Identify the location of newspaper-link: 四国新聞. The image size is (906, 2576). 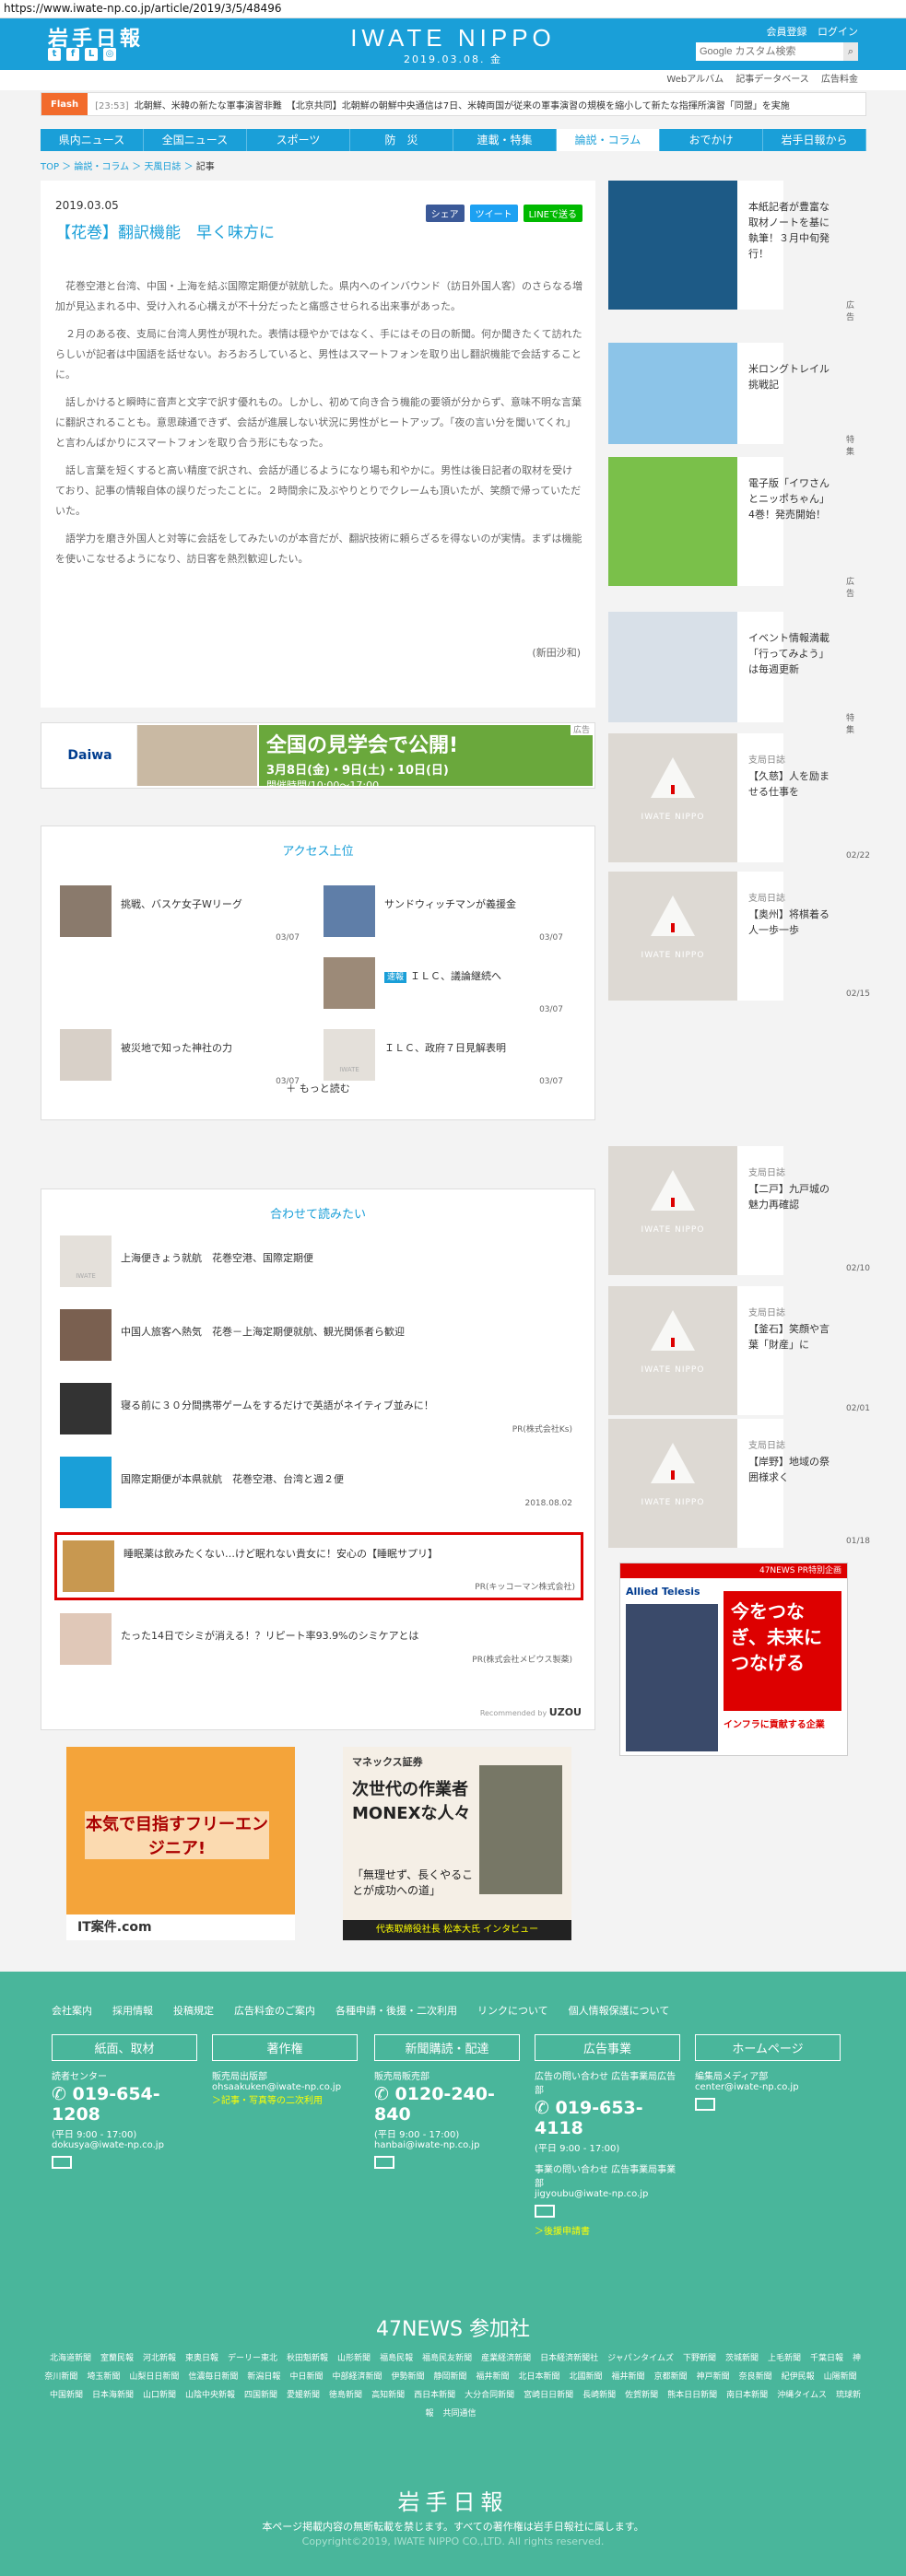
(260, 2395).